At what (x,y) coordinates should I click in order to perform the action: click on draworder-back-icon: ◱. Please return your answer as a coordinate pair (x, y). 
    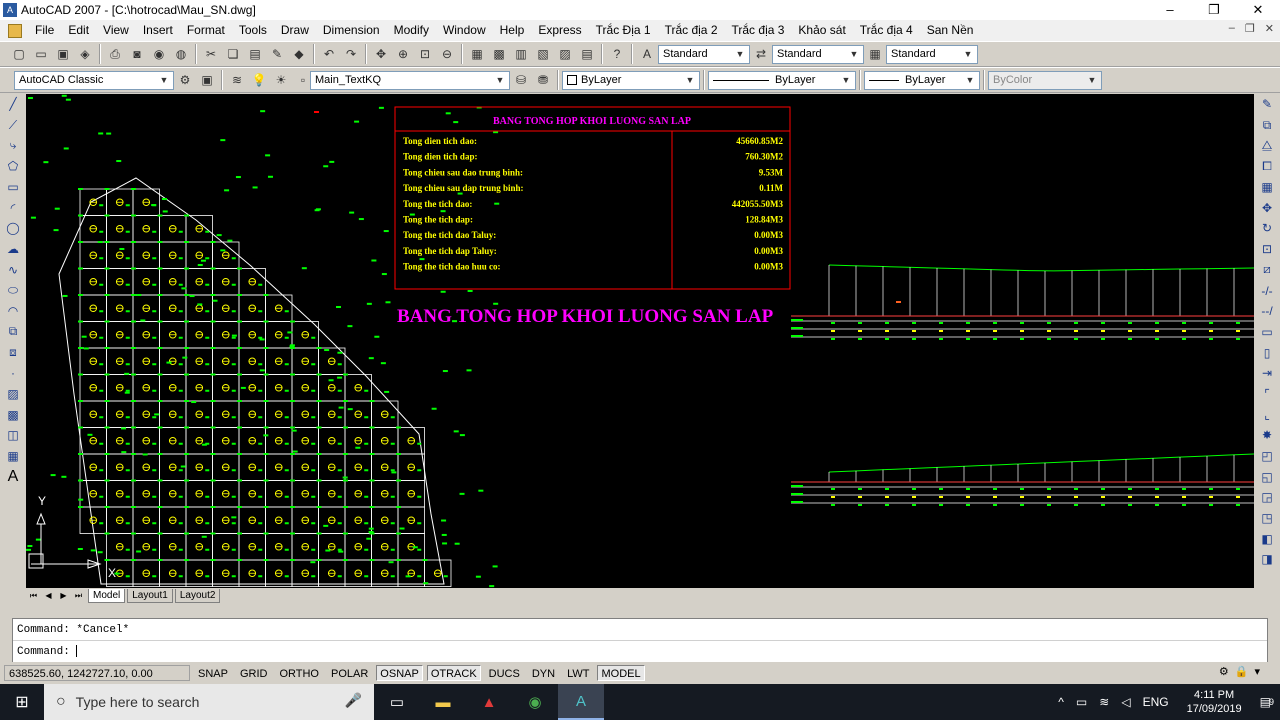
    Looking at the image, I should click on (1267, 476).